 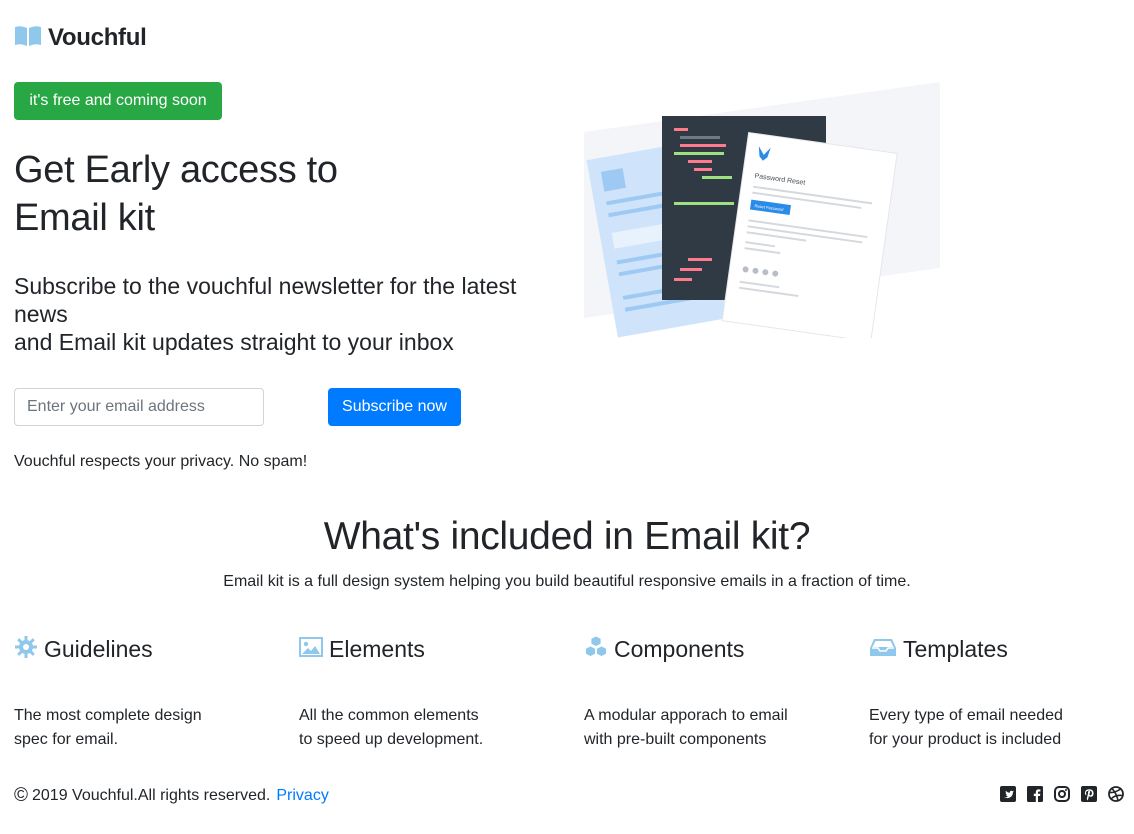 I want to click on email-kit-illustration: Password Reset Reset Password, so click(x=762, y=212).